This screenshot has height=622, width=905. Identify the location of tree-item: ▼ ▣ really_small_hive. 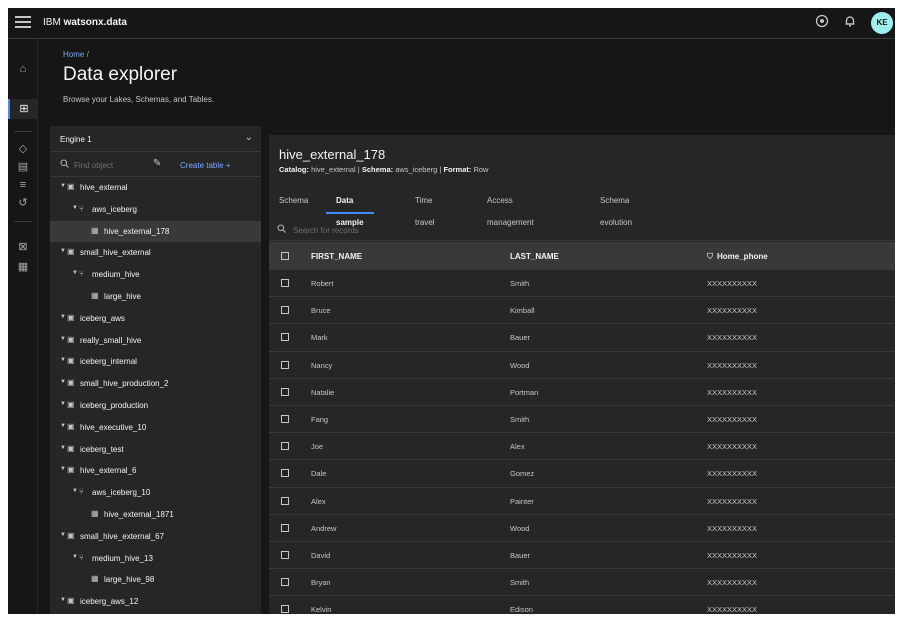
(155, 341).